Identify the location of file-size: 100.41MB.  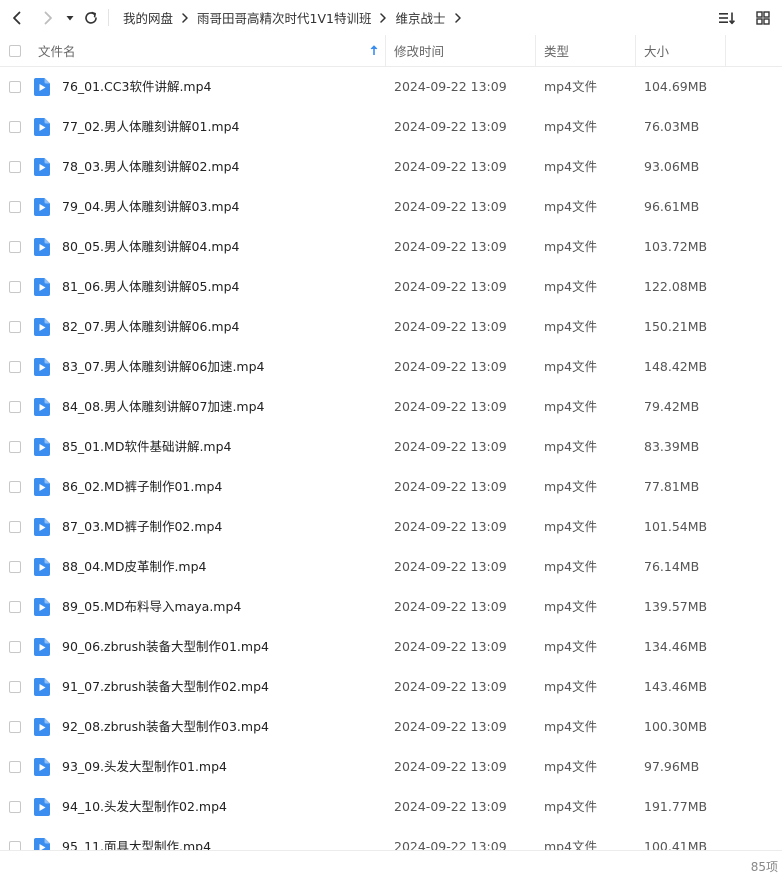
(676, 844).